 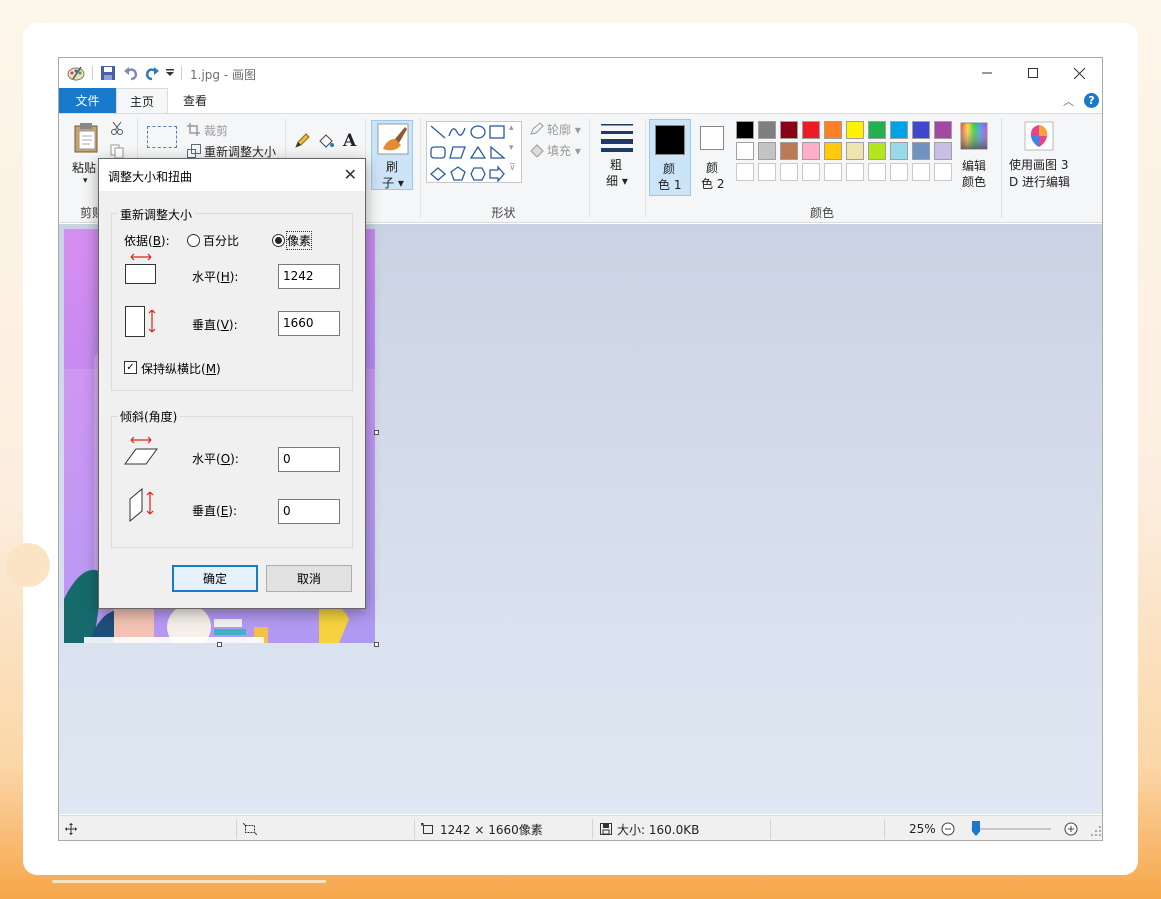 I want to click on zoom-out-button, so click(x=948, y=828).